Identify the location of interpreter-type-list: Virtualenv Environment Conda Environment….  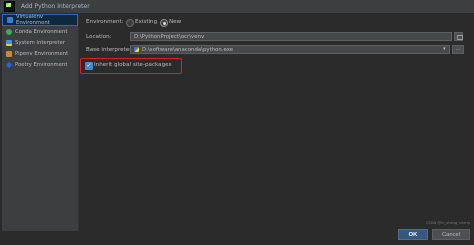
(40, 123).